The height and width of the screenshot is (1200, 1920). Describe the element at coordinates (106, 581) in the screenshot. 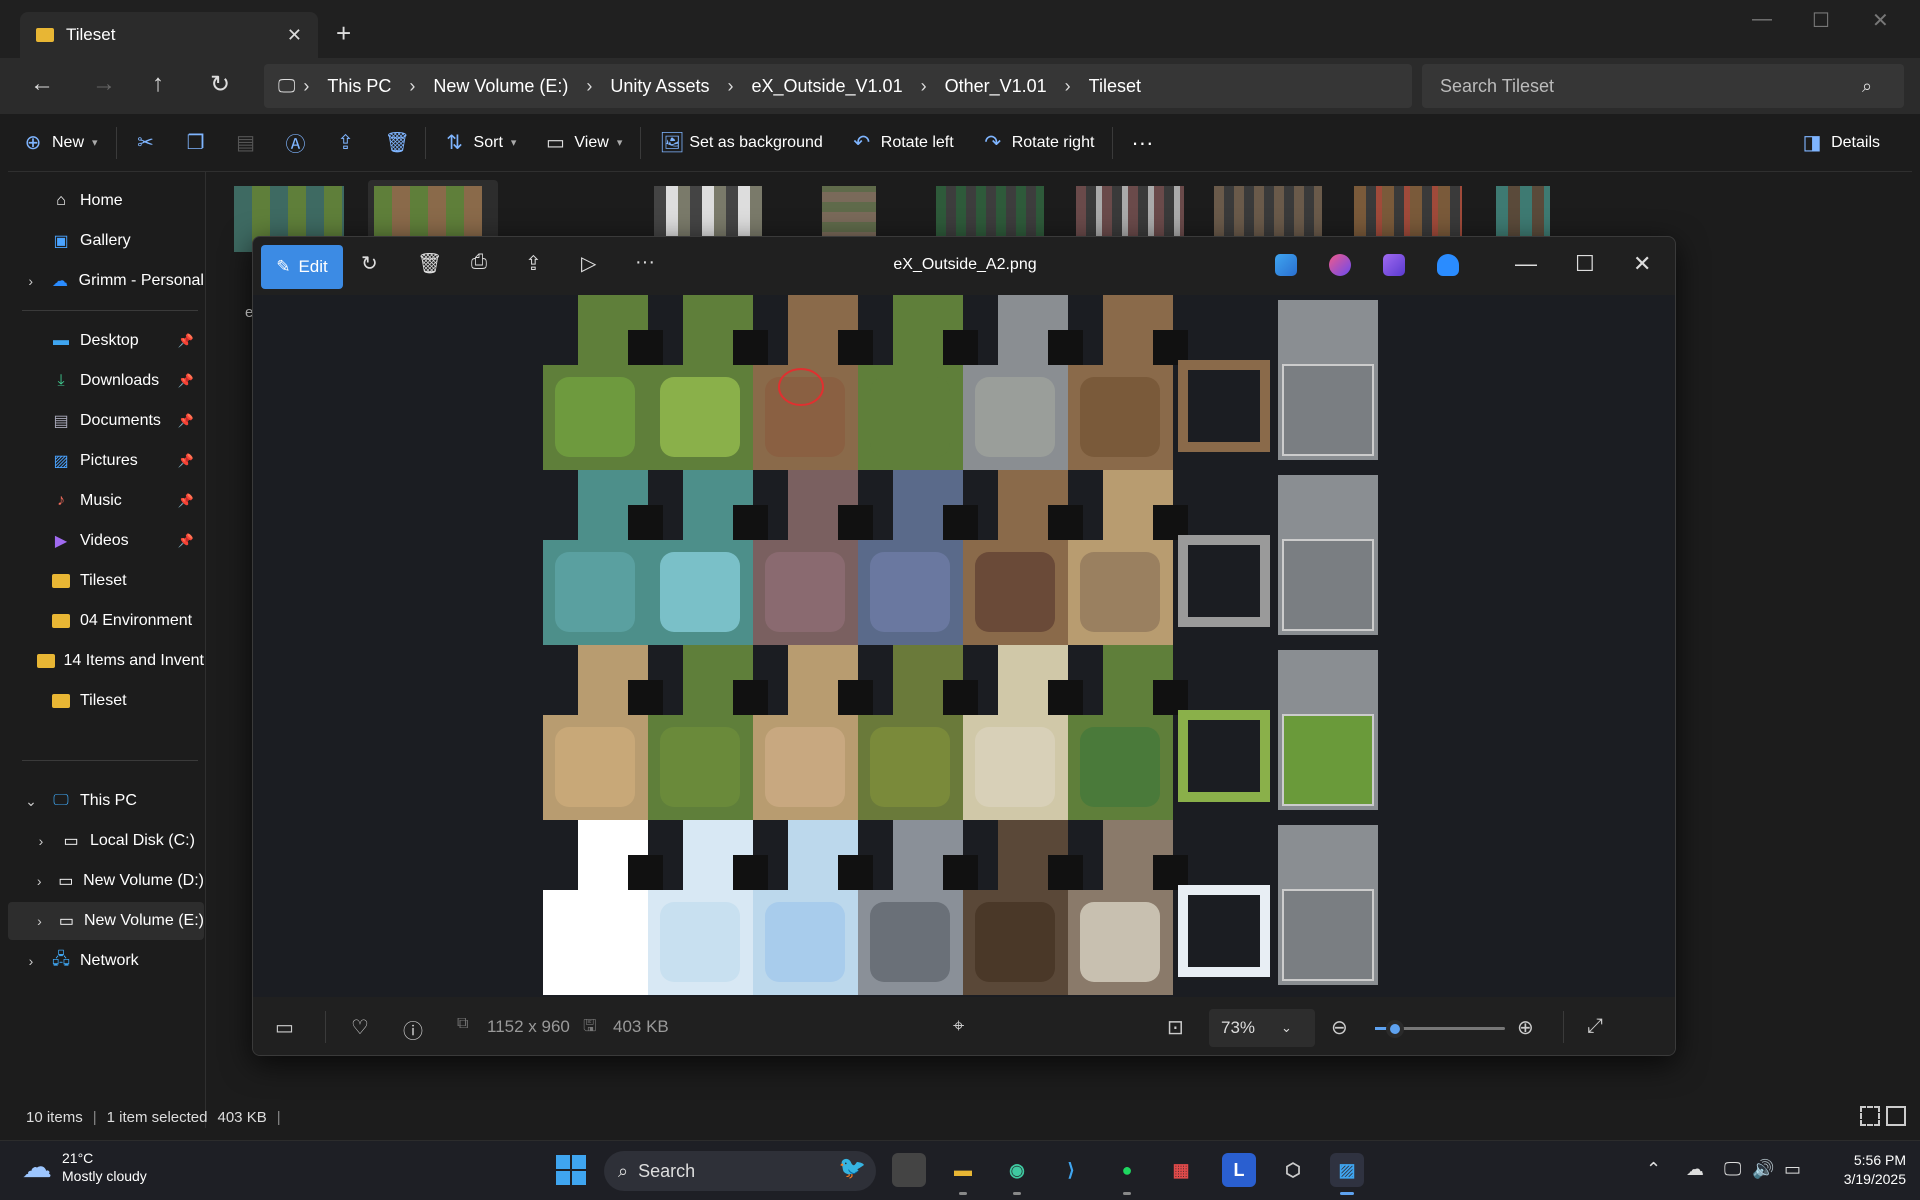

I see `nav-folder-tileset: Tileset` at that location.